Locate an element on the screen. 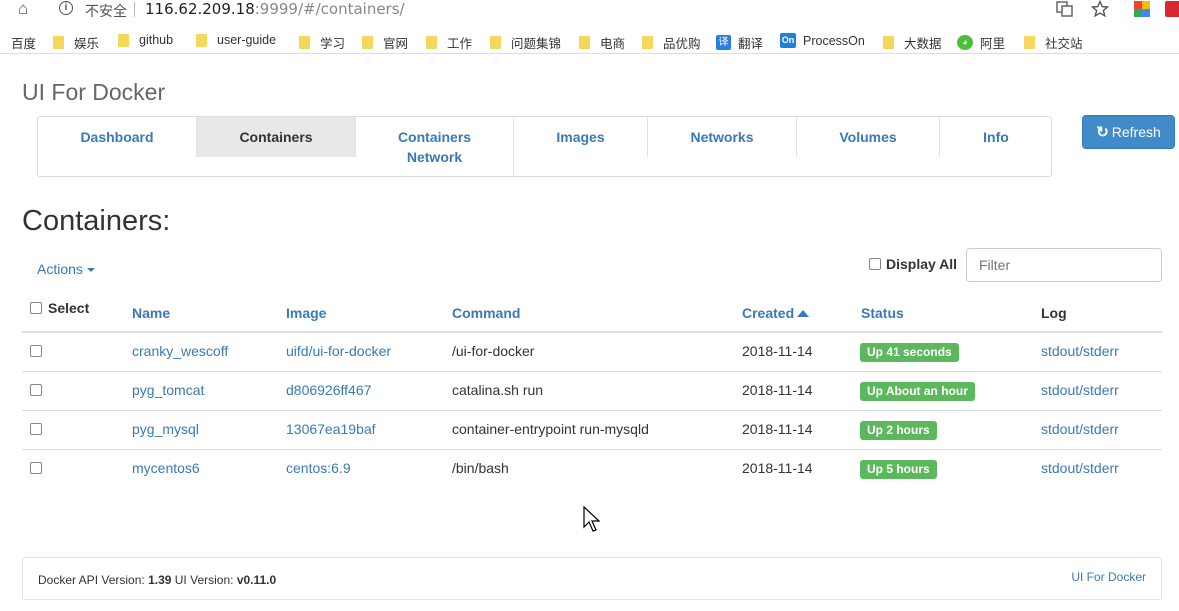 Image resolution: width=1179 pixels, height=611 pixels. caret-down-icon is located at coordinates (90, 270).